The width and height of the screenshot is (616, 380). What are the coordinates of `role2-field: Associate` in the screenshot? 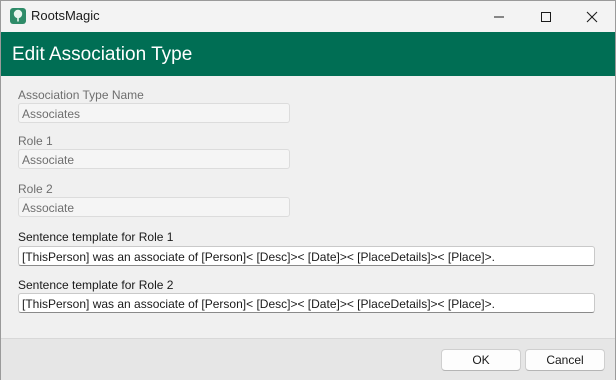 It's located at (154, 207).